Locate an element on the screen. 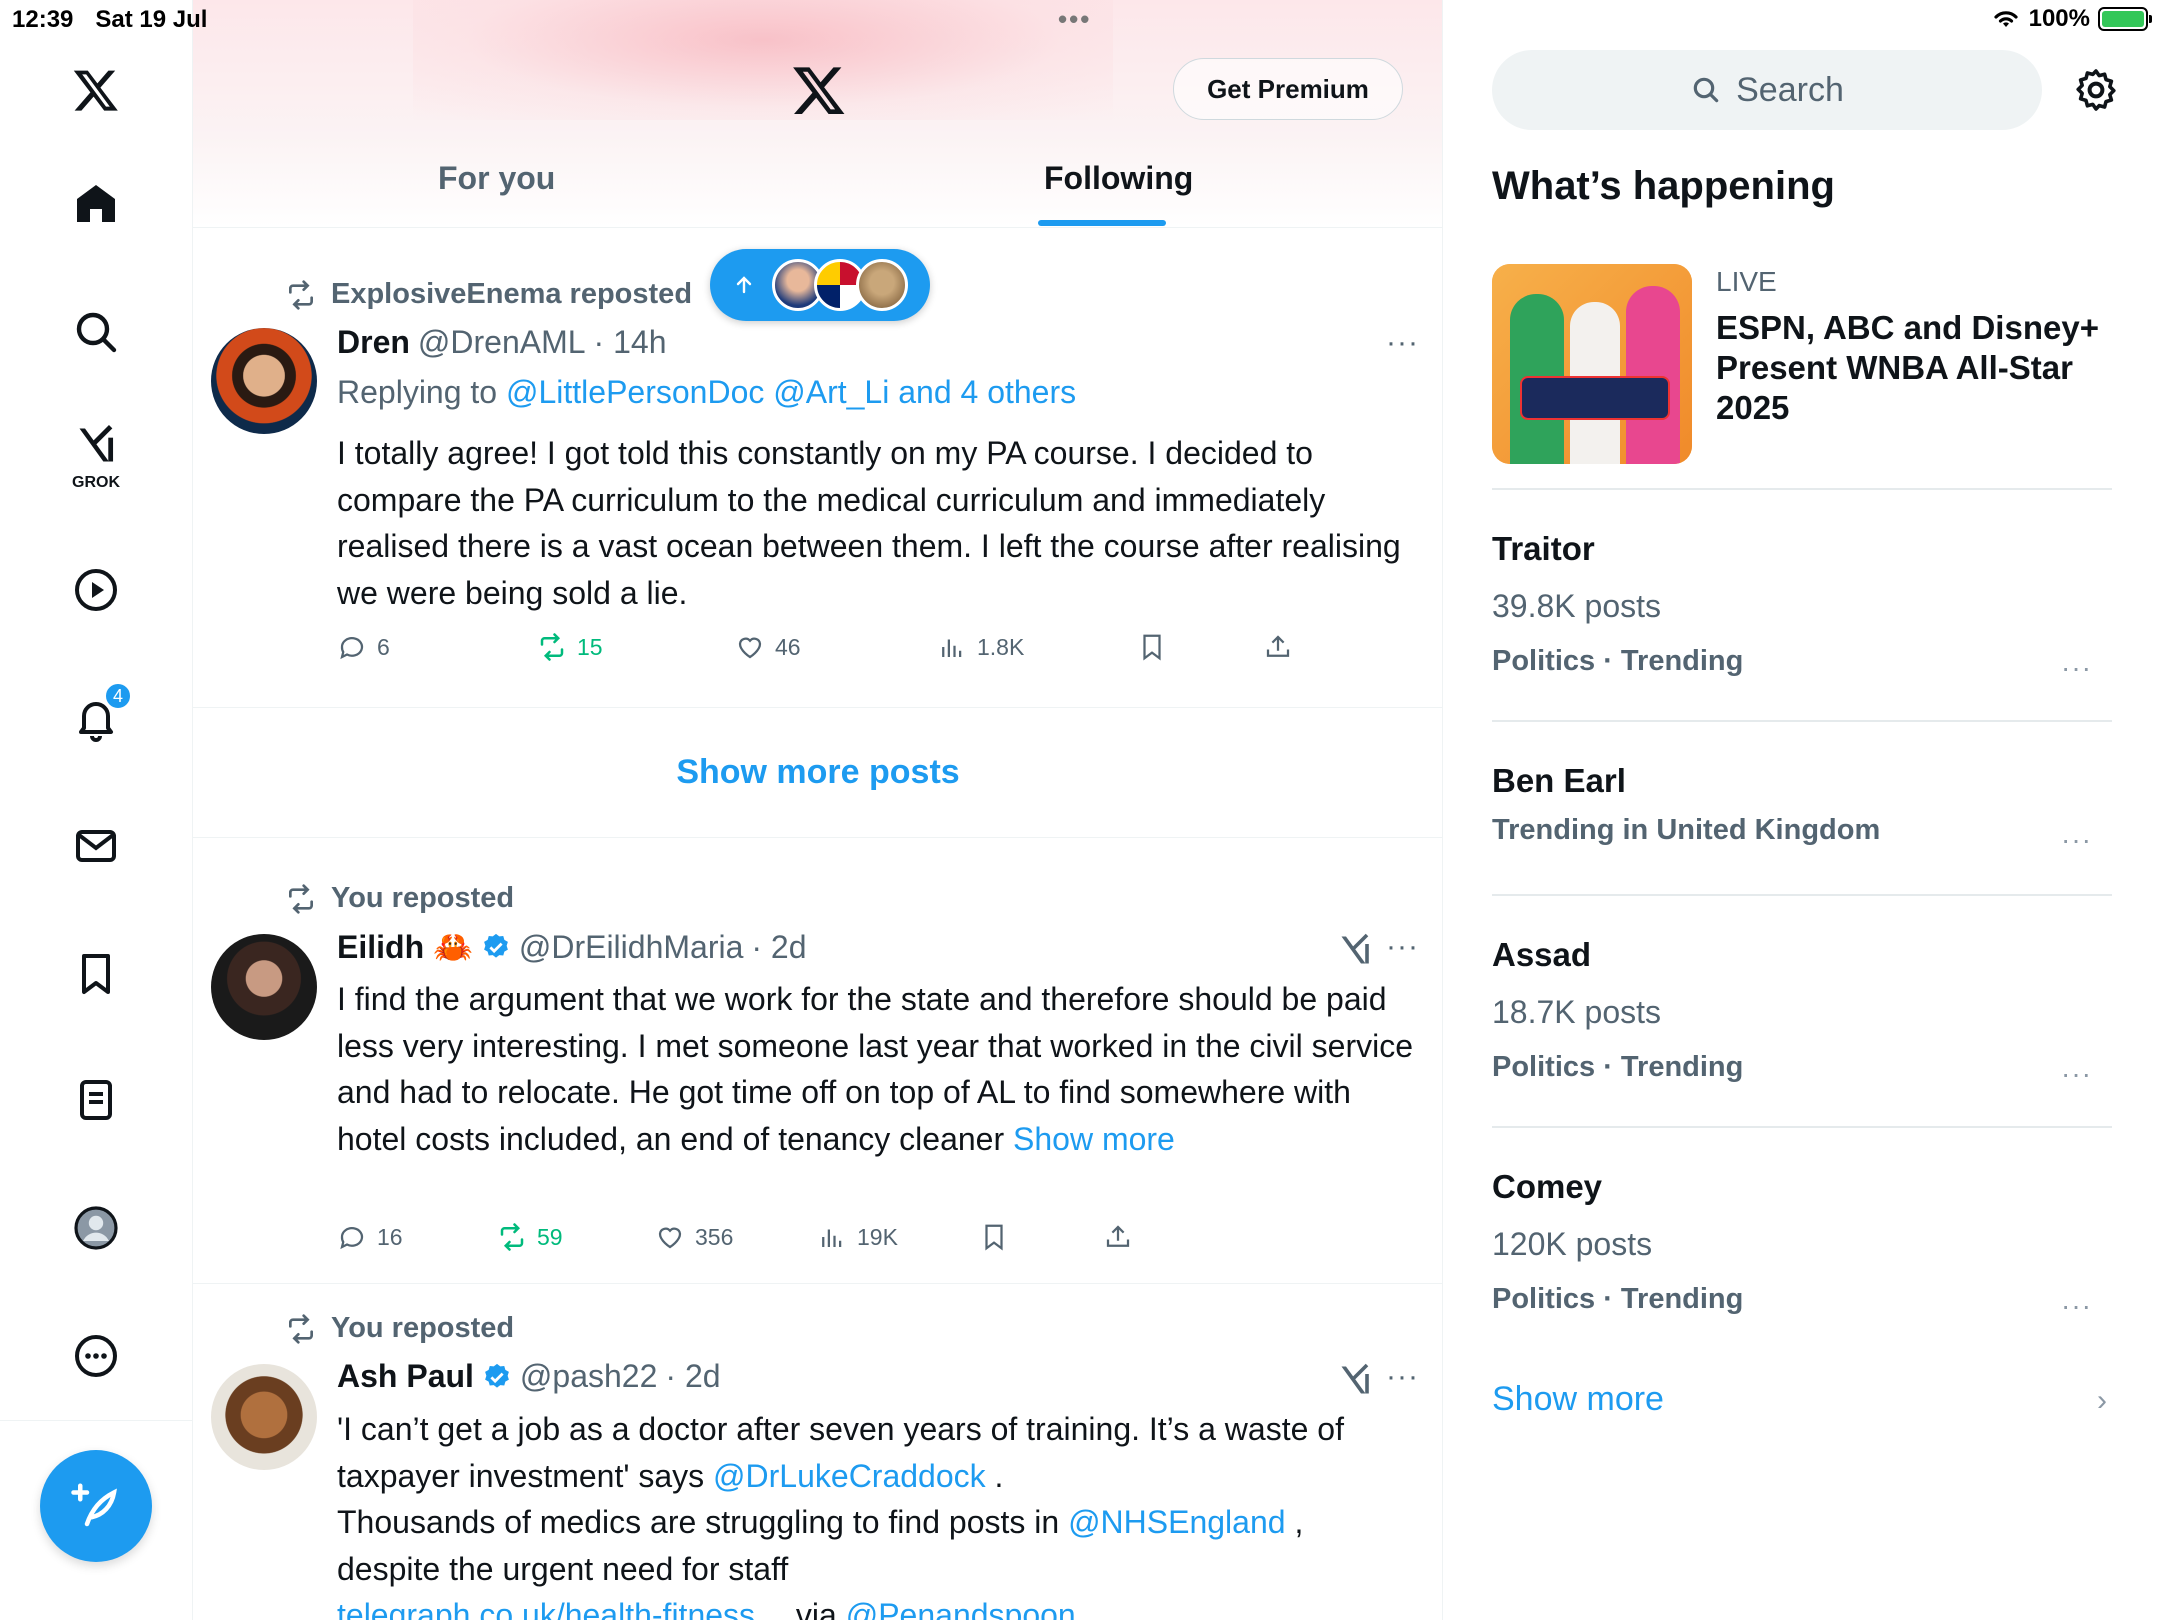 Image resolution: width=2160 pixels, height=1620 pixels. post-actions: 16 59 356 19K is located at coordinates (862, 1242).